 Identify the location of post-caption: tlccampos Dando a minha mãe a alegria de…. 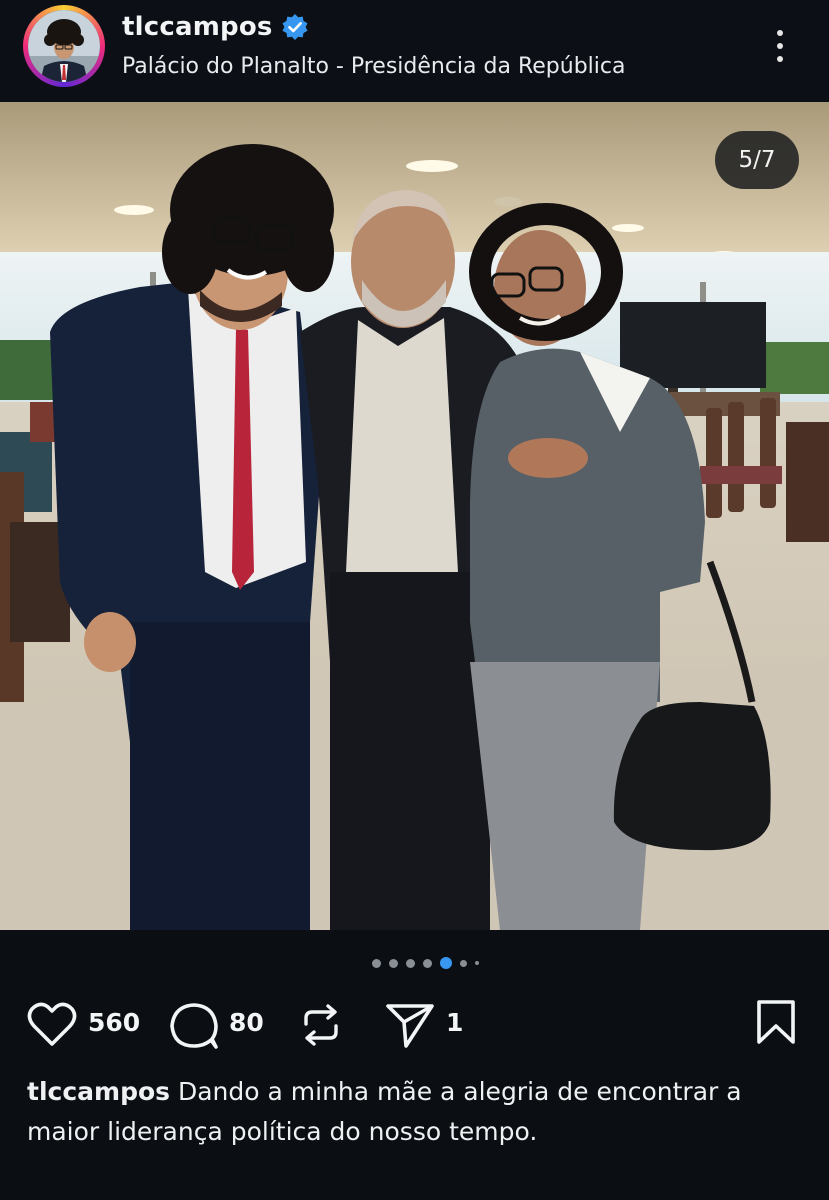
(417, 1112).